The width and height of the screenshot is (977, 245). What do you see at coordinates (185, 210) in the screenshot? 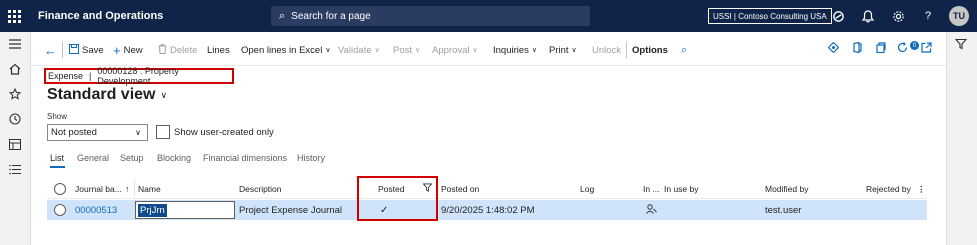
I see `name-cell-input: PrjJrn` at bounding box center [185, 210].